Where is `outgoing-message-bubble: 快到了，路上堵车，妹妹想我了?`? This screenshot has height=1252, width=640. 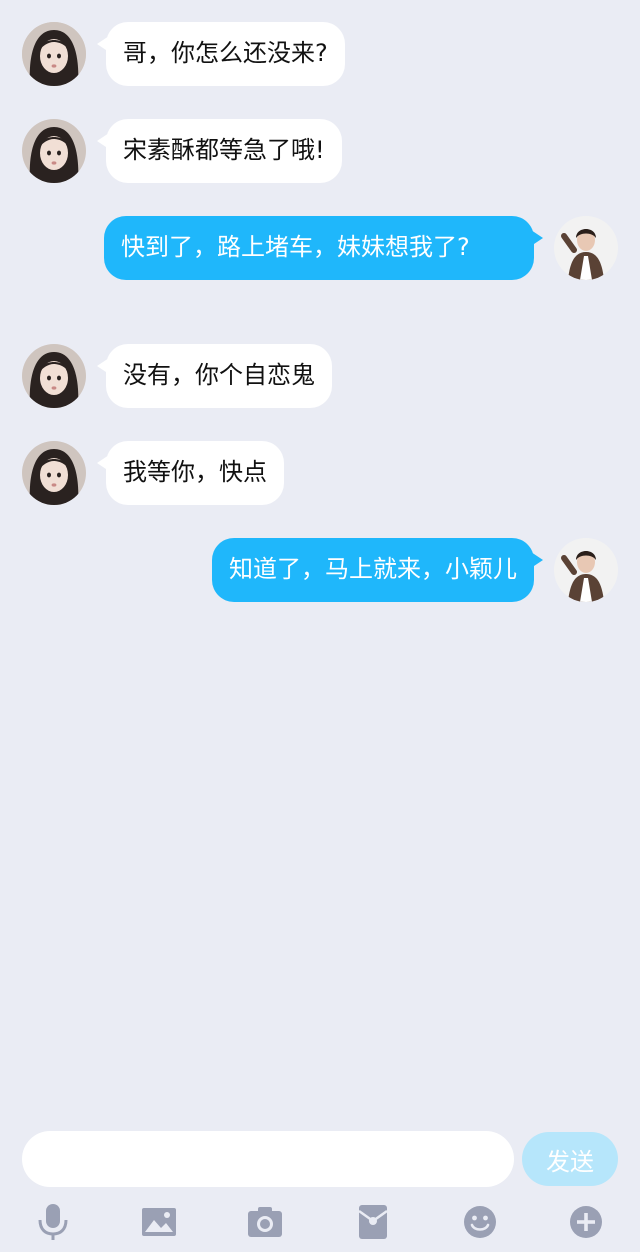 outgoing-message-bubble: 快到了，路上堵车，妹妹想我了? is located at coordinates (323, 248).